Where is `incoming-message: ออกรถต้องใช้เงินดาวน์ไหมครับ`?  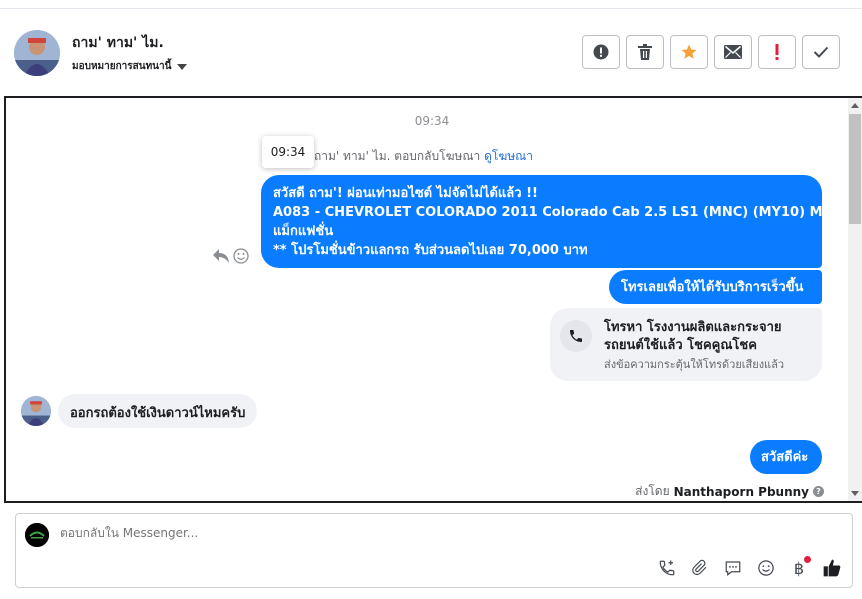
incoming-message: ออกรถต้องใช้เงินดาวน์ไหมครับ is located at coordinates (158, 411).